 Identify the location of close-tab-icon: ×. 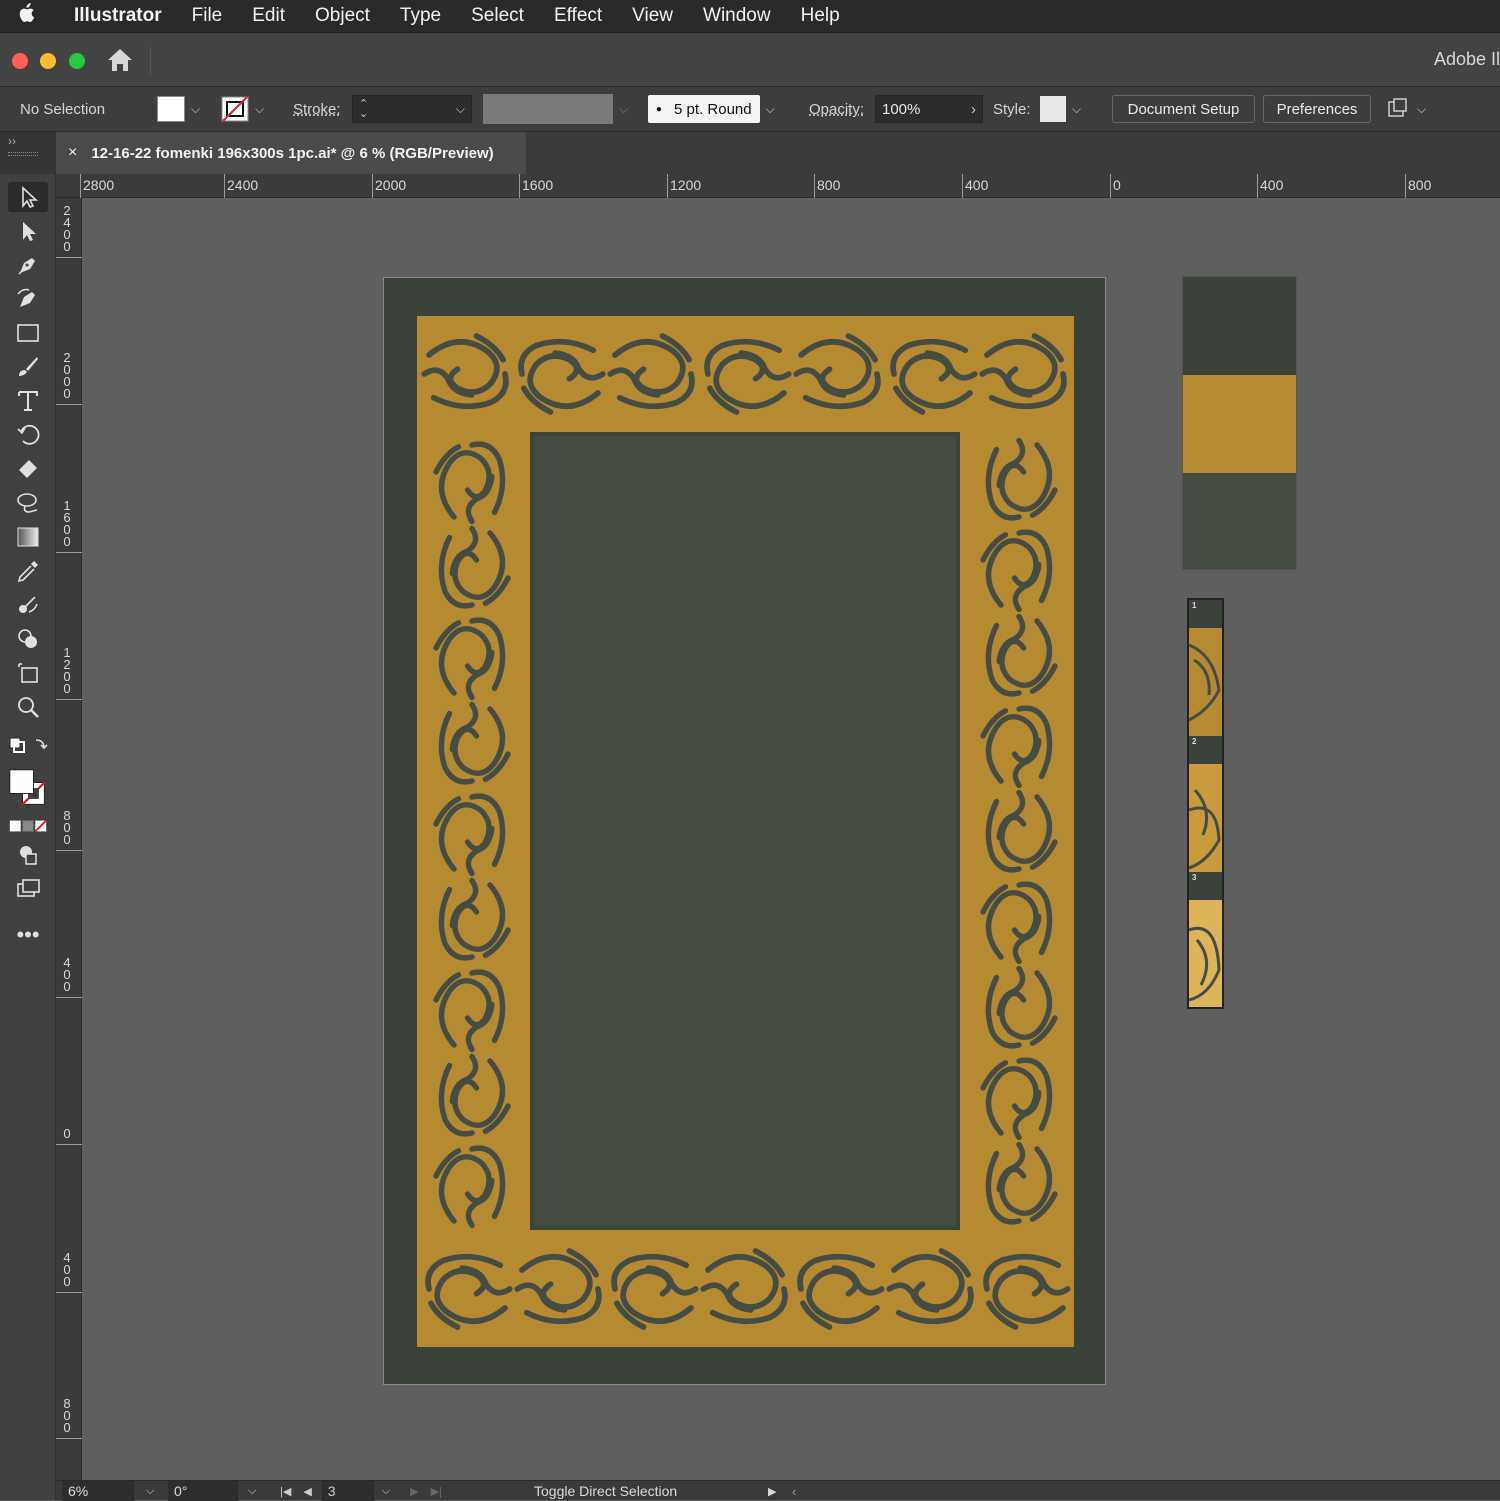
(72, 153).